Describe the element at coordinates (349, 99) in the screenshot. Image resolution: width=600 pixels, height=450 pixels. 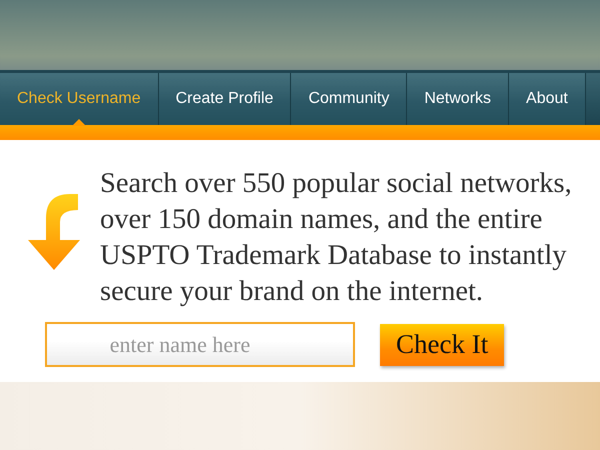
I see `nav-tab: Community` at that location.